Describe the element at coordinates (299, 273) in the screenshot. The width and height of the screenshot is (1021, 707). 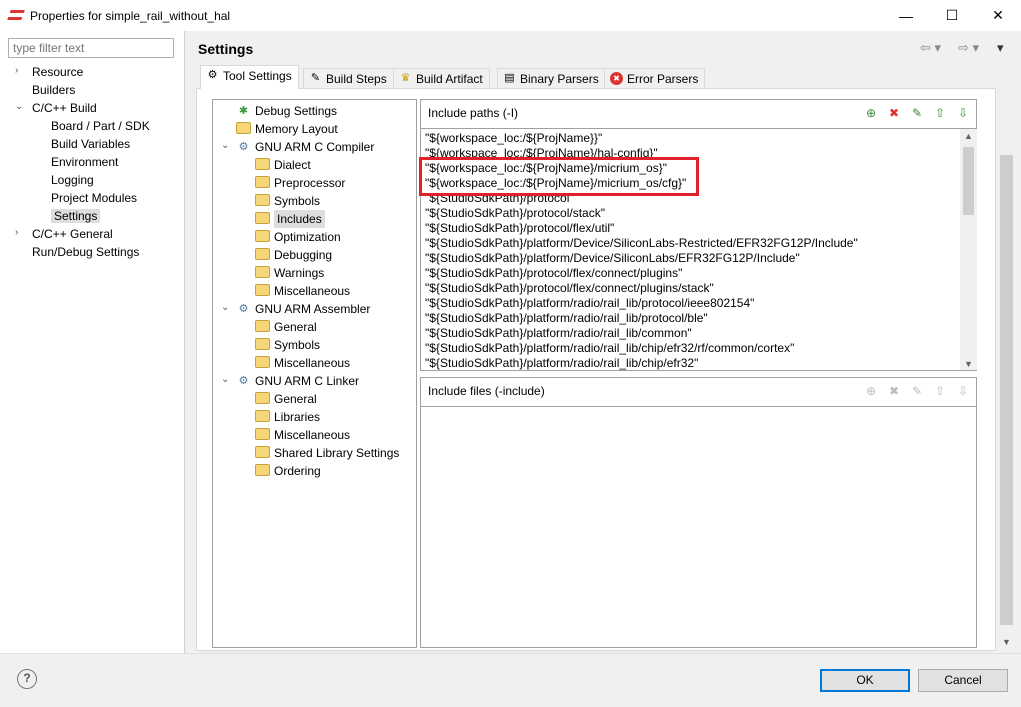
I see `tool-tree-item: Warnings` at that location.